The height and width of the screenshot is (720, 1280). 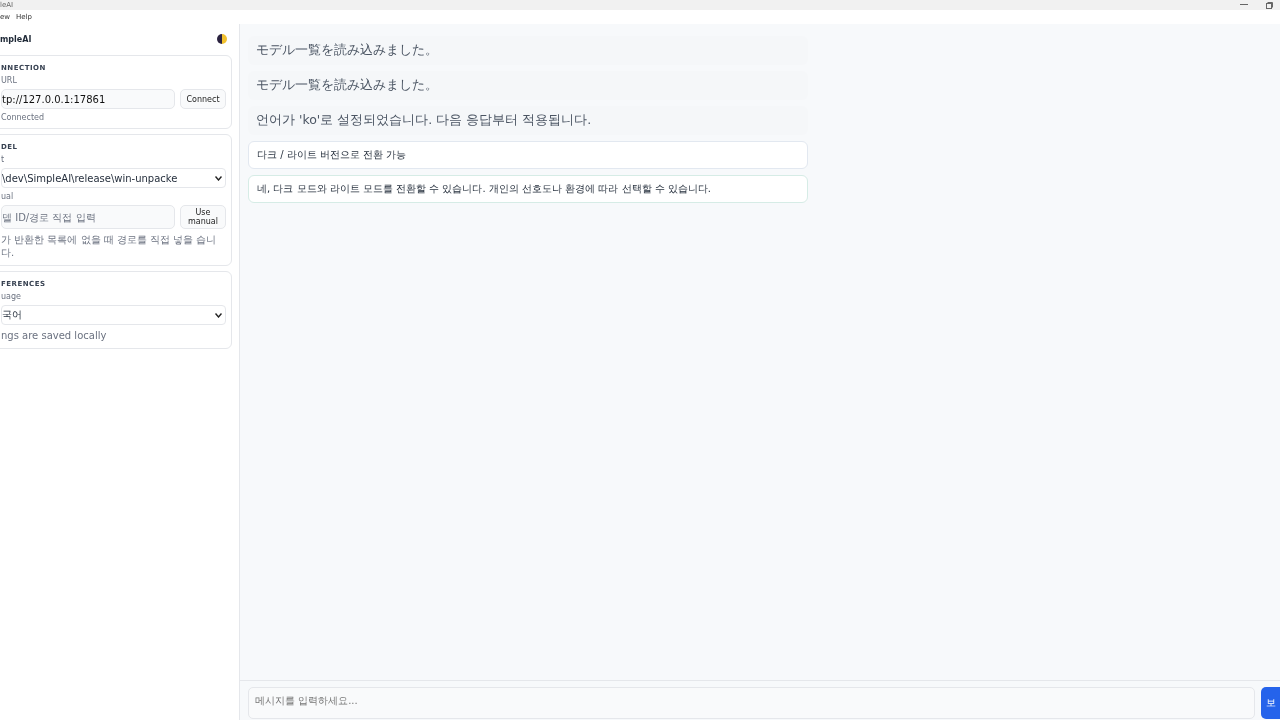 What do you see at coordinates (1270, 703) in the screenshot?
I see `send-button: 보` at bounding box center [1270, 703].